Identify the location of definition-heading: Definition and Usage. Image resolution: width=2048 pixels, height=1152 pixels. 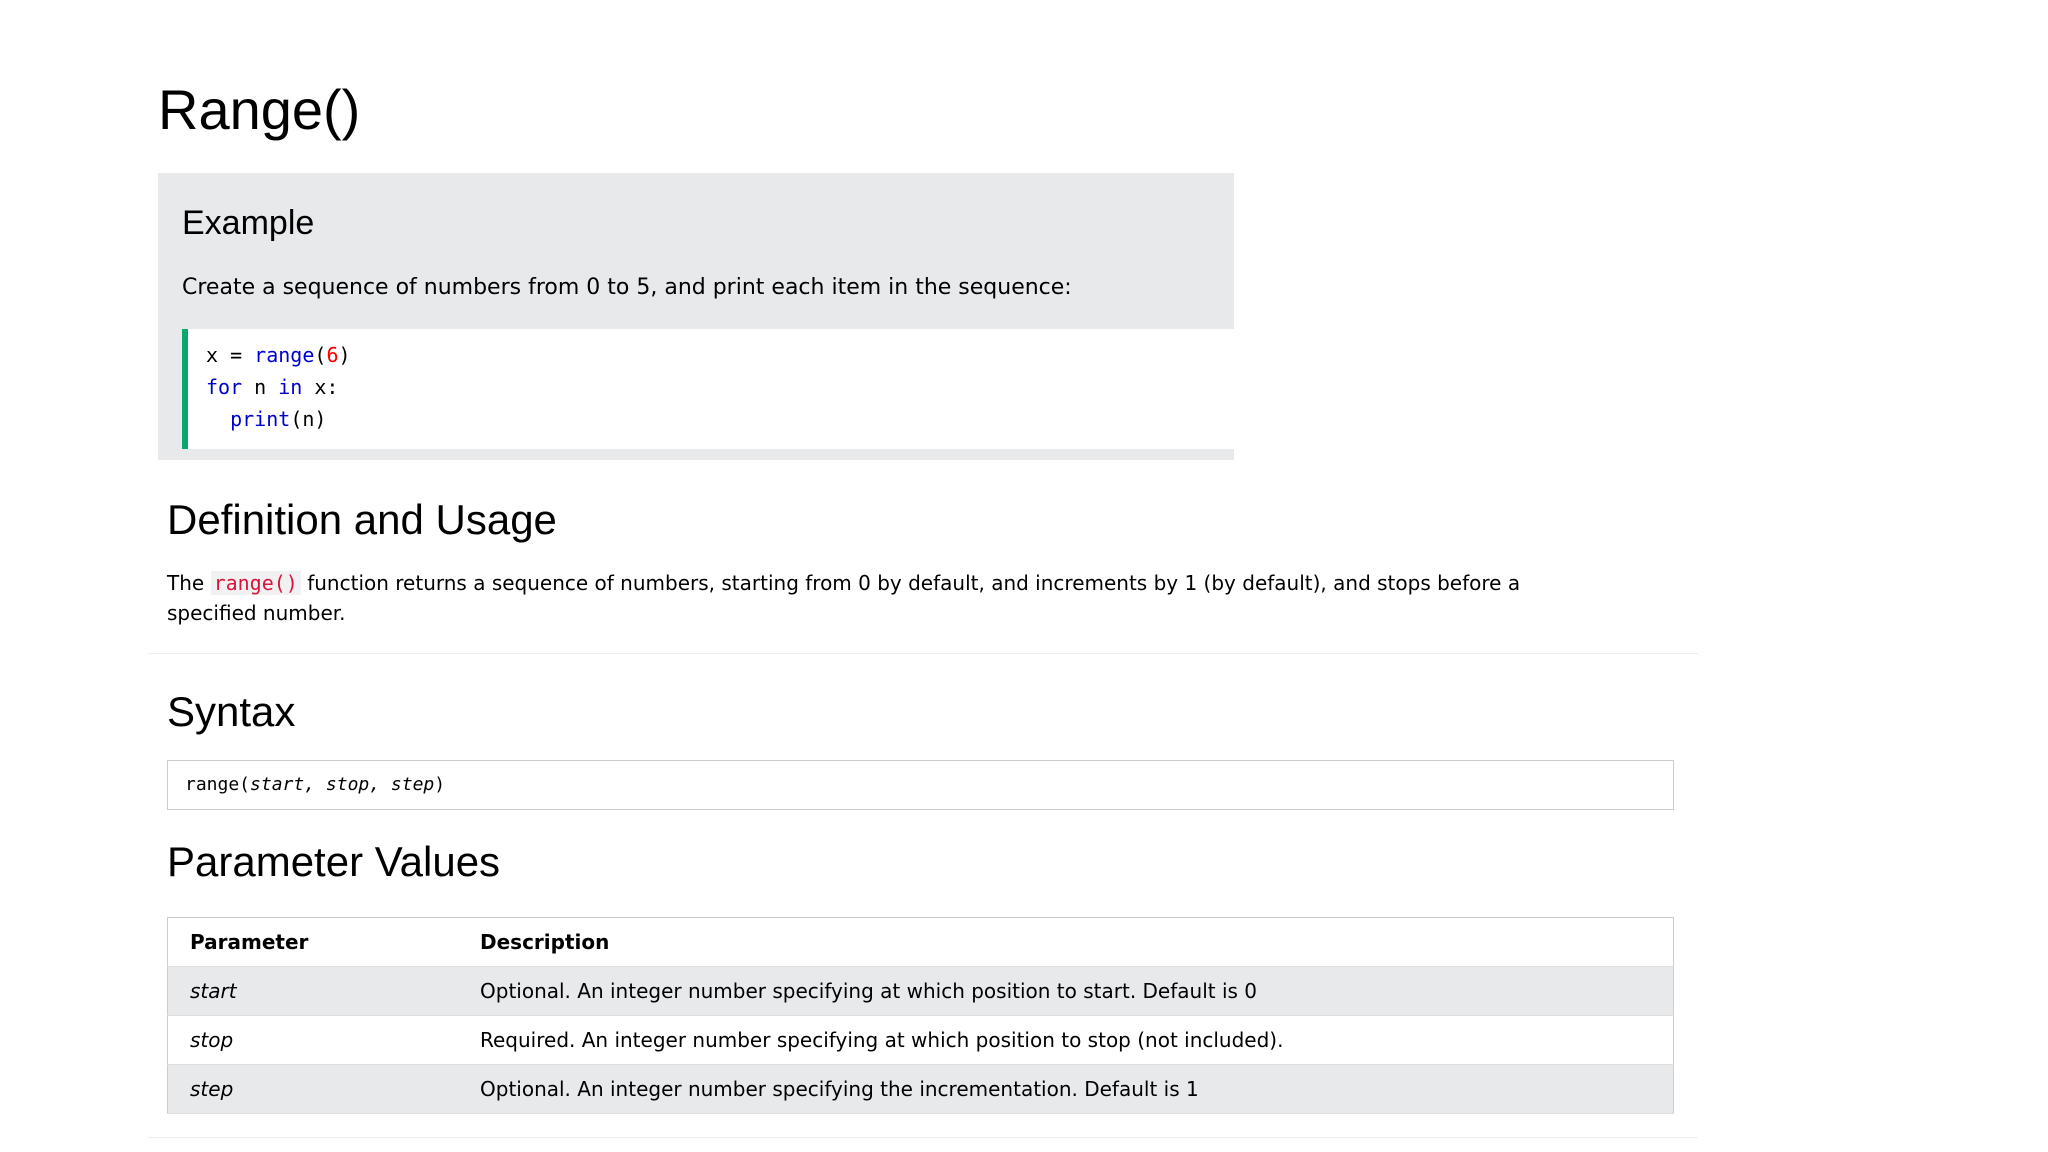
(362, 519).